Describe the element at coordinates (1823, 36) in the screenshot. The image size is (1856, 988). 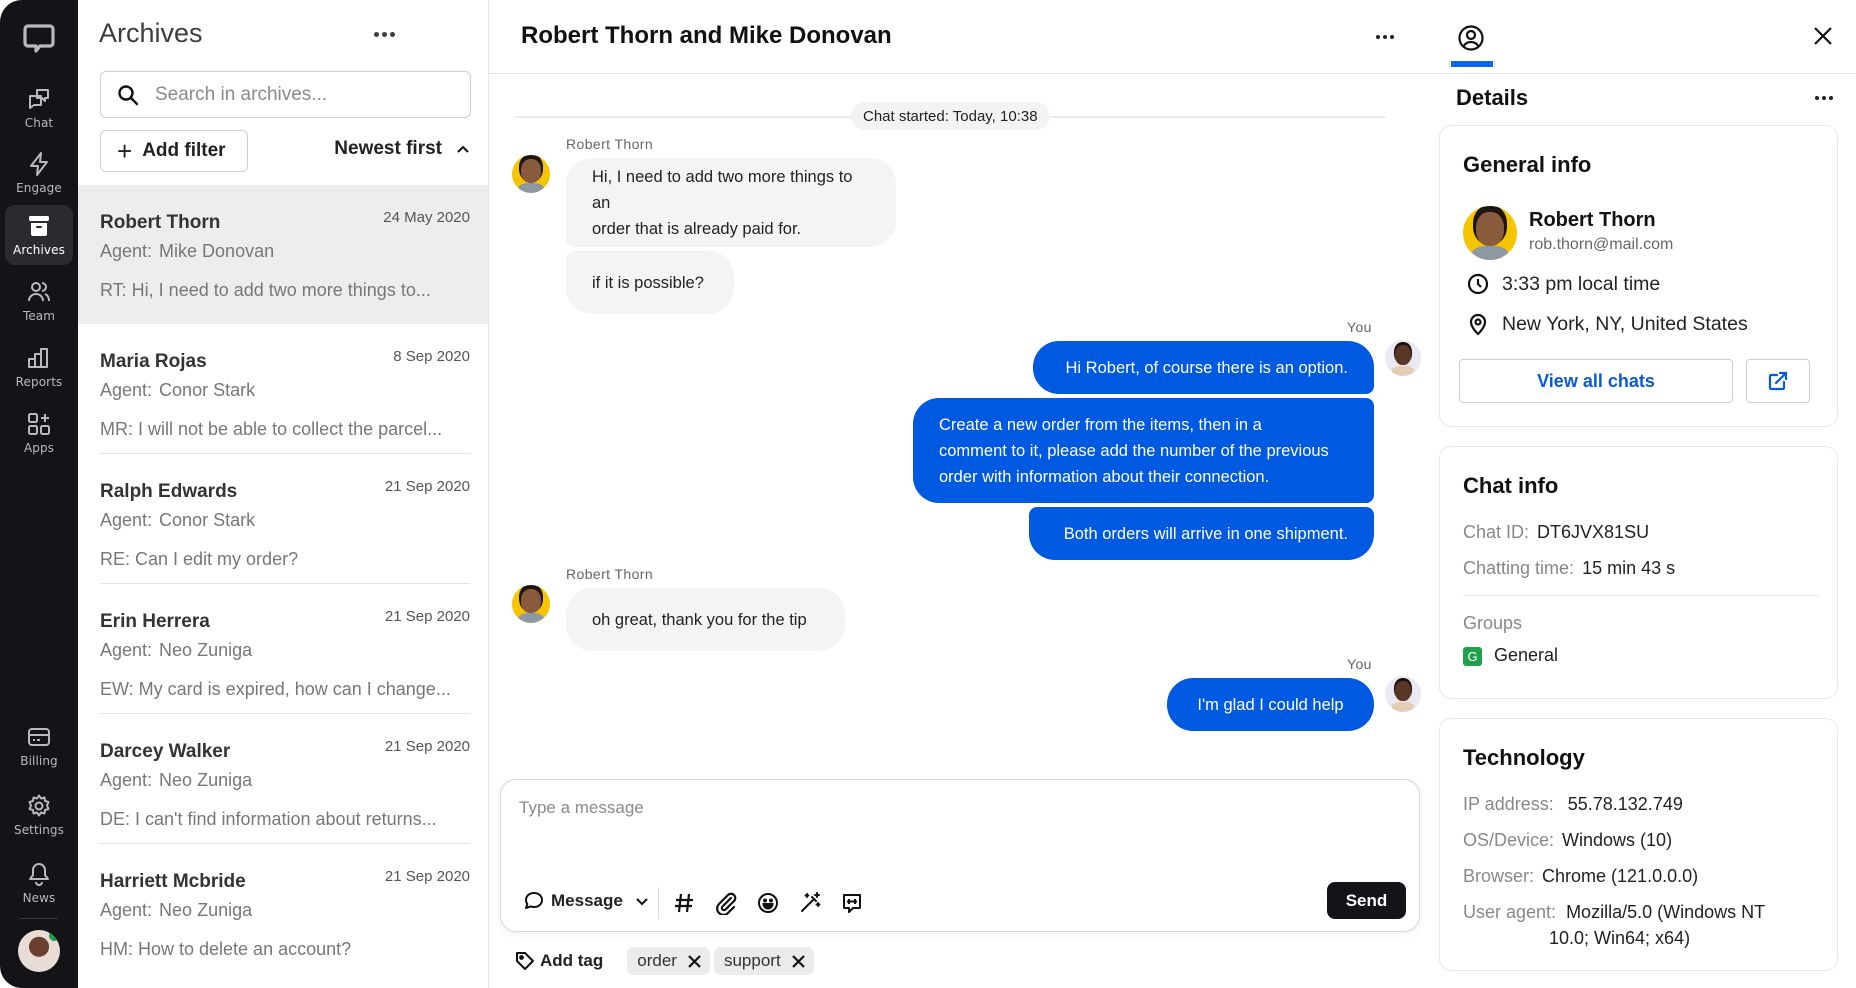
I see `close-icon` at that location.